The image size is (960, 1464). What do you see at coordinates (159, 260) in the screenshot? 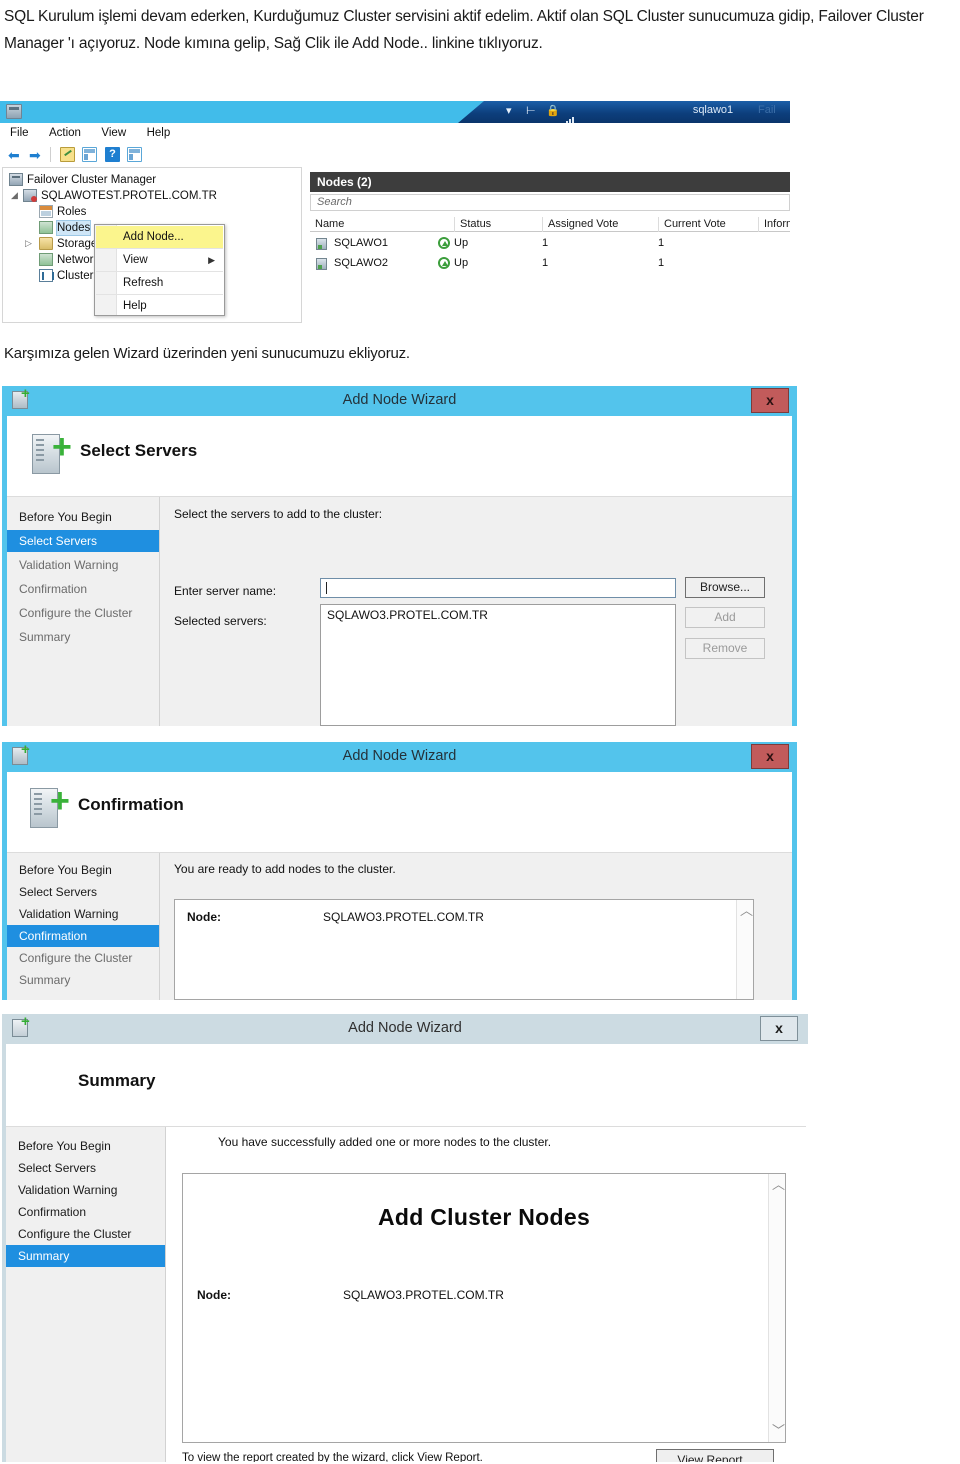
I see `context-menu-item-view: View ▶` at bounding box center [159, 260].